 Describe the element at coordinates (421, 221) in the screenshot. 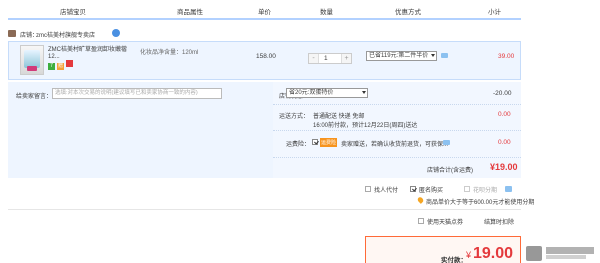

I see `tmall-points-checkbox` at that location.